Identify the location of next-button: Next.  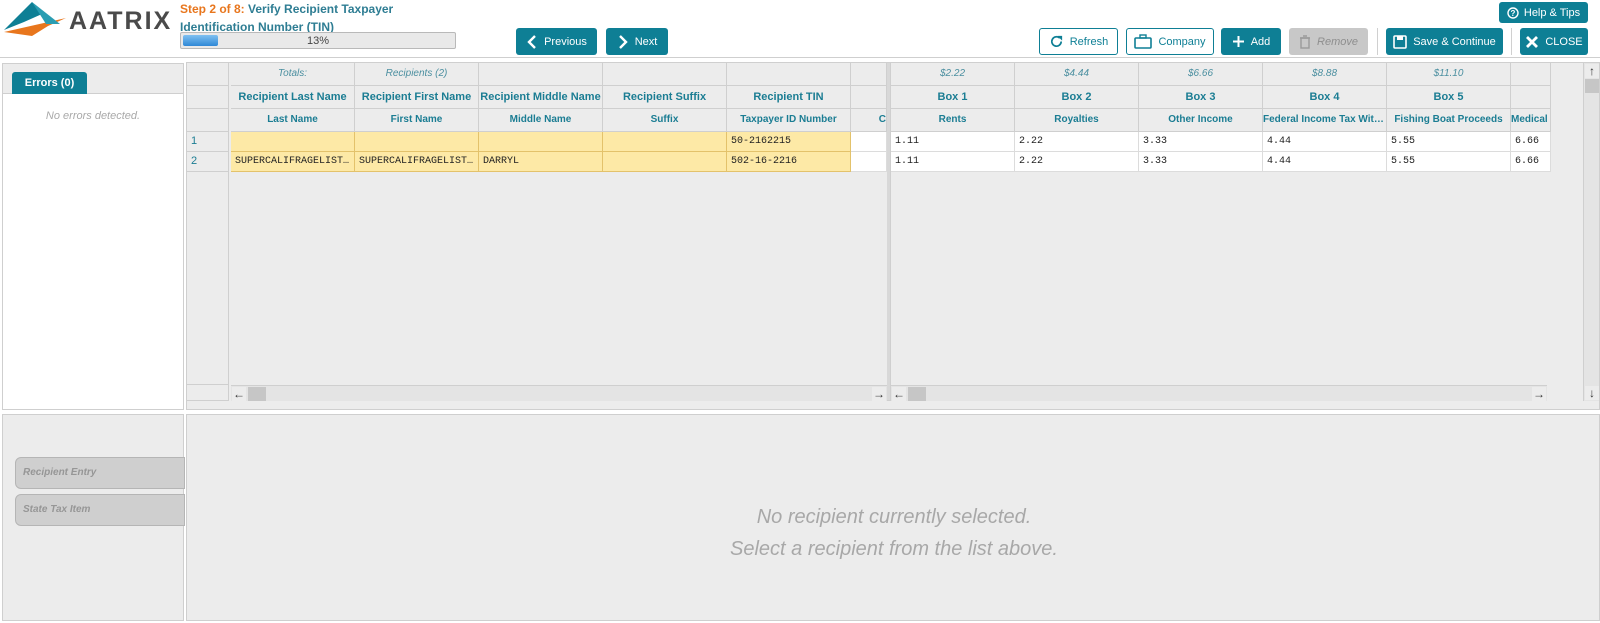
(637, 41).